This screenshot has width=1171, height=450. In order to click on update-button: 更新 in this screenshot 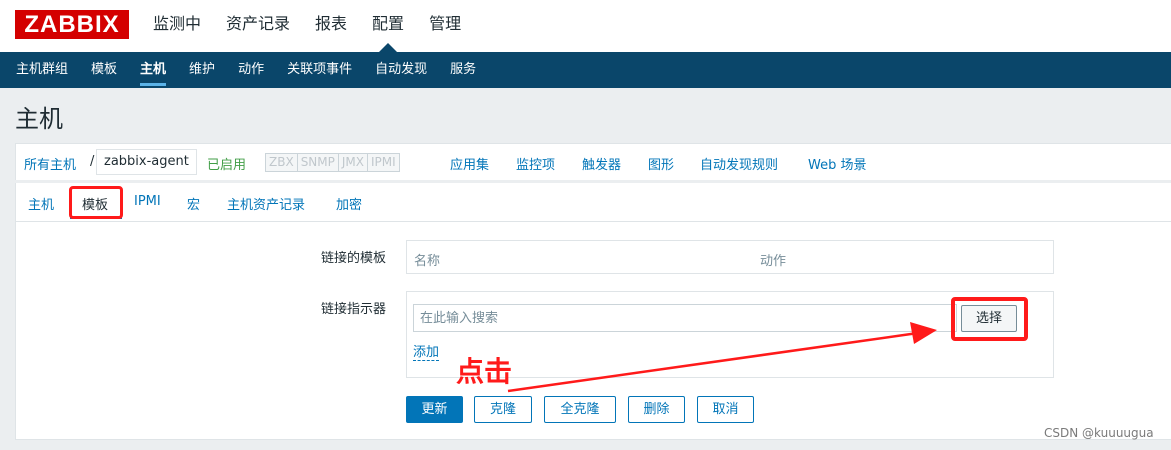, I will do `click(434, 409)`.